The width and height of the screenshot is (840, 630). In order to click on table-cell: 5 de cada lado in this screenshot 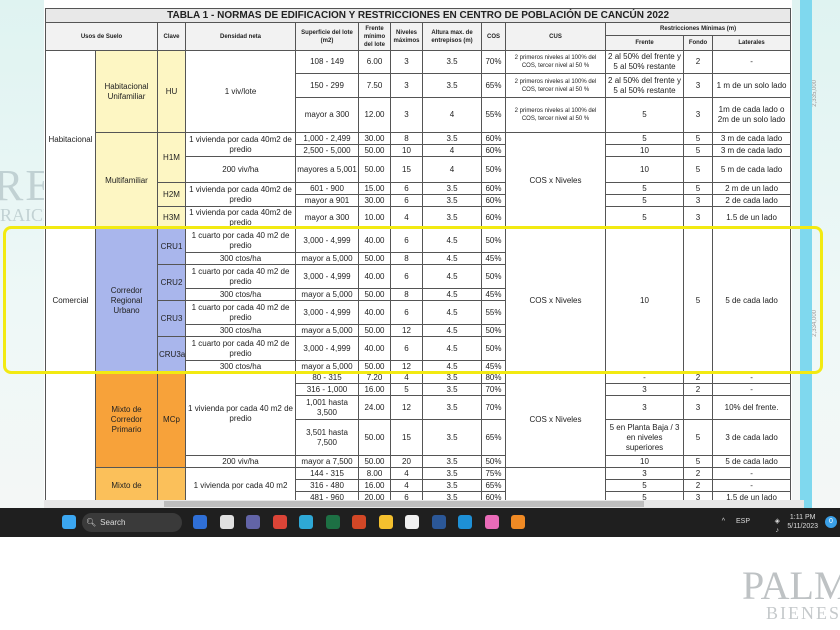, I will do `click(751, 461)`.